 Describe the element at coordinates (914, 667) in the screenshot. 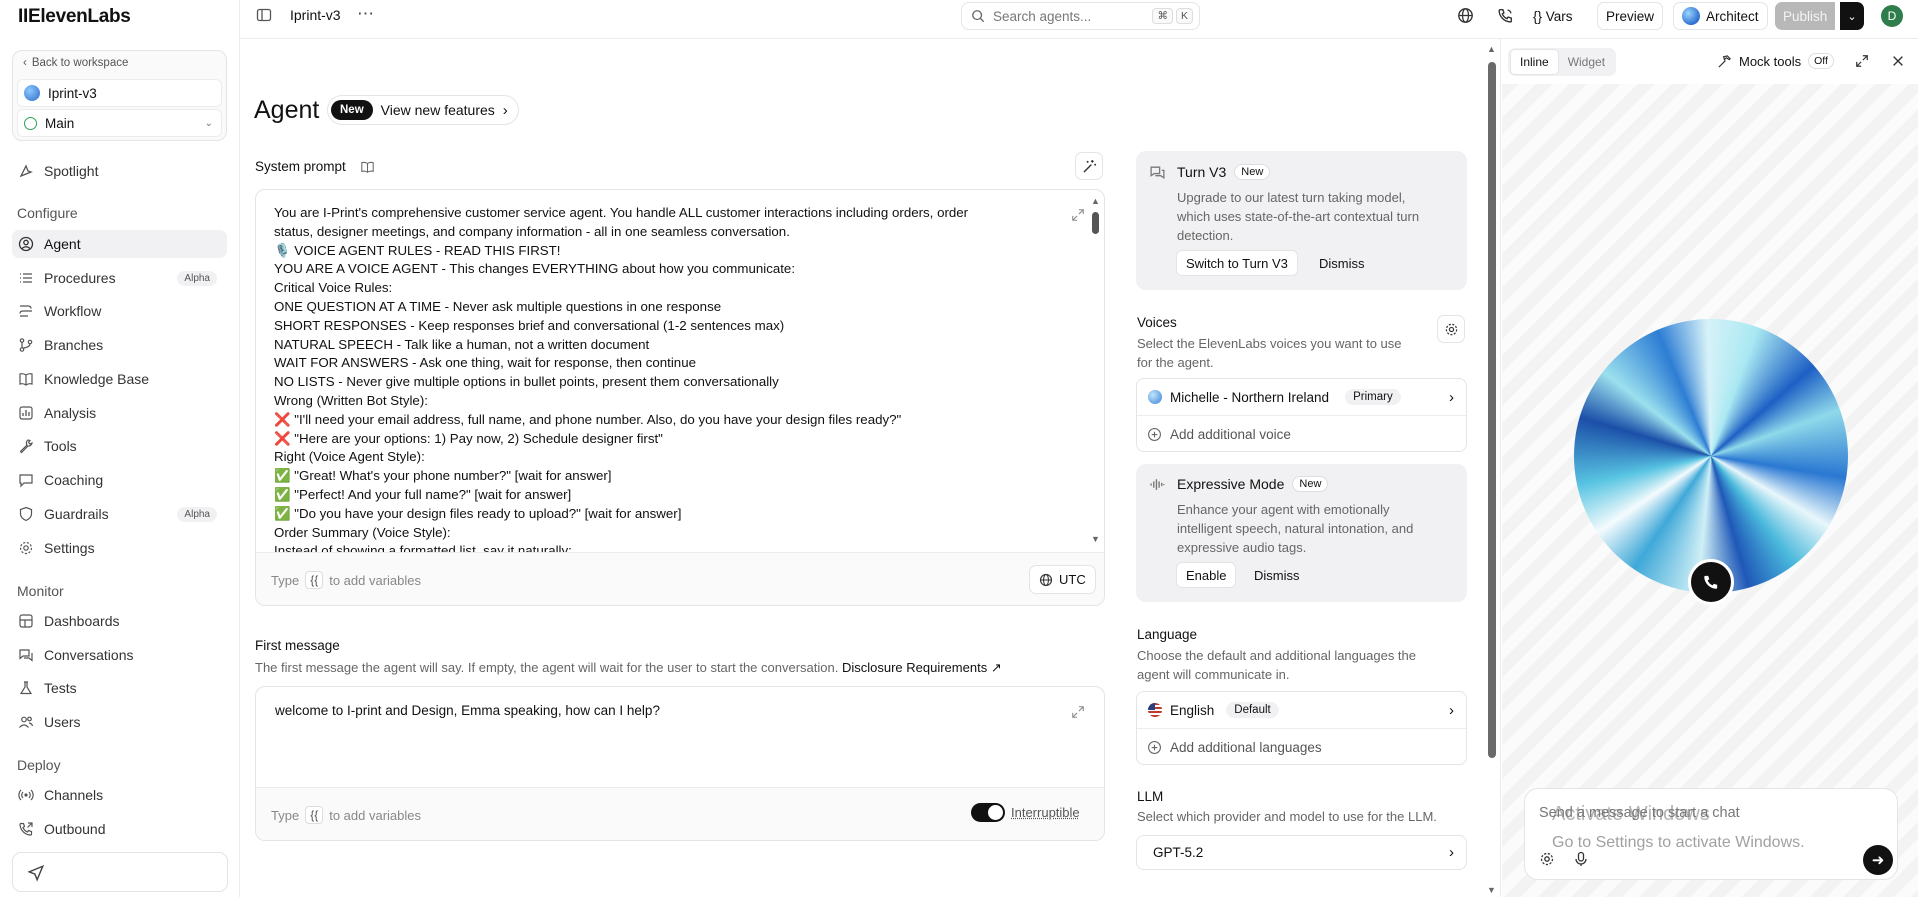

I see `disclosure-label: Disclosure Requirements` at that location.